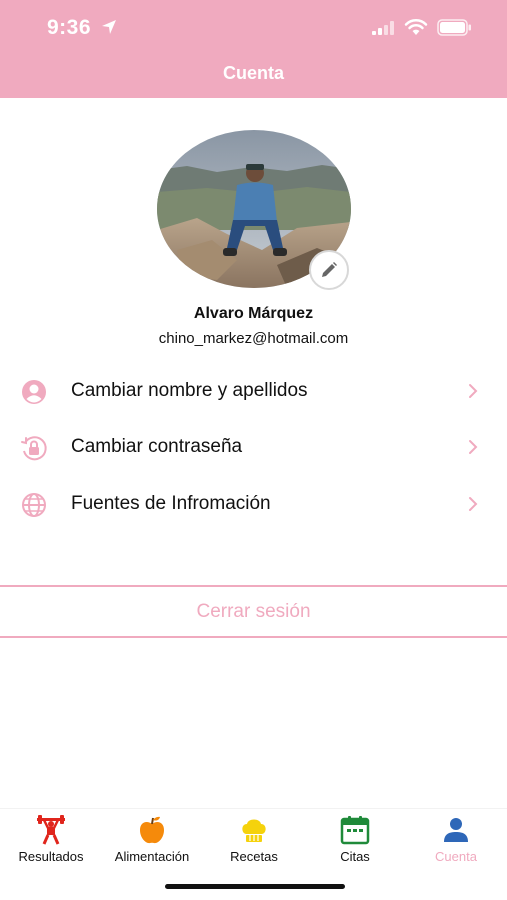  Describe the element at coordinates (355, 856) in the screenshot. I see `tab-label: Citas` at that location.